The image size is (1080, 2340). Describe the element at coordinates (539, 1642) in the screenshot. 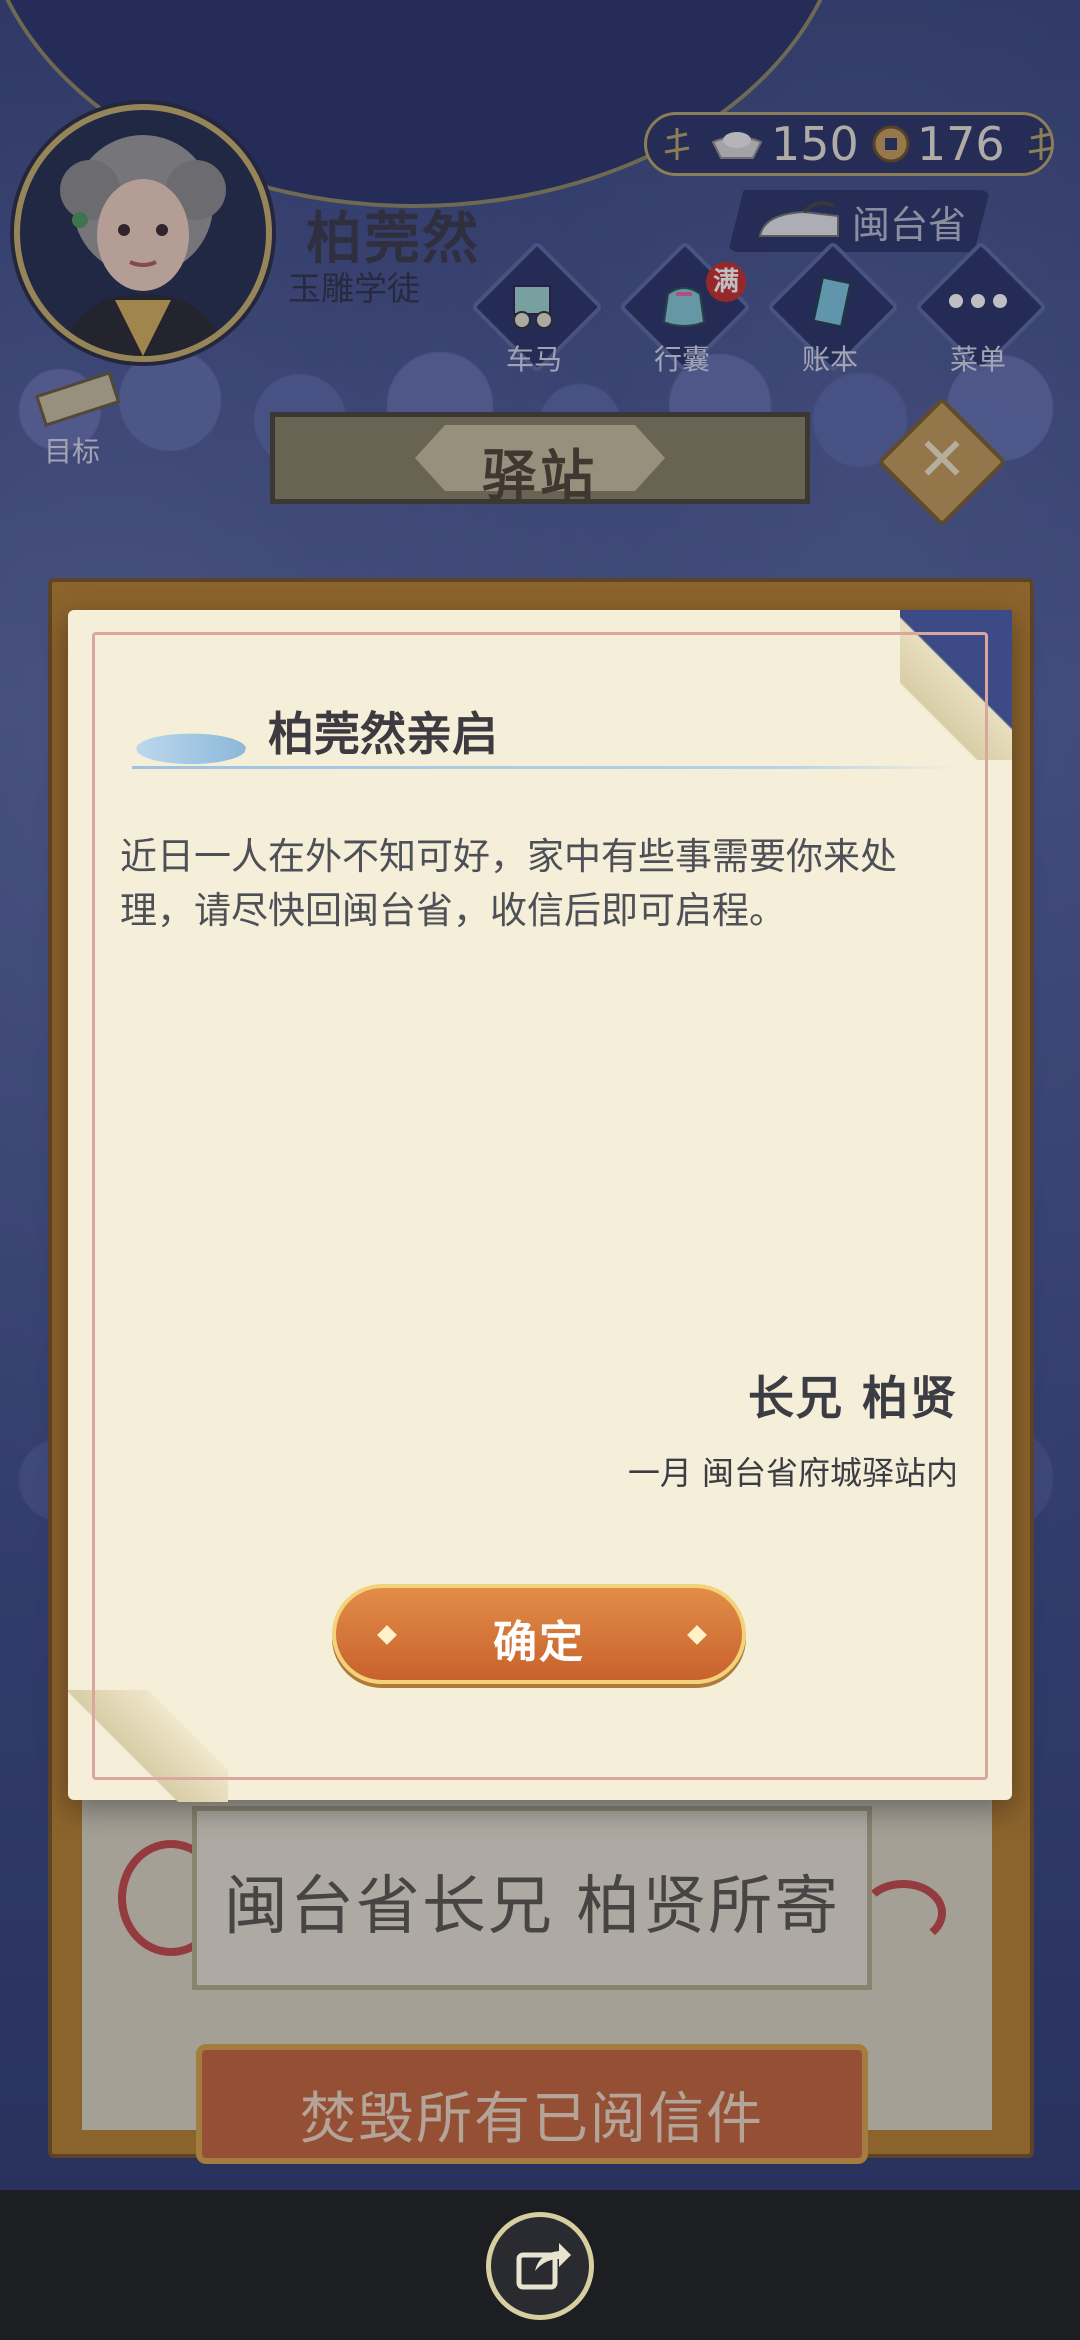

I see `confirm-label: 确定` at that location.